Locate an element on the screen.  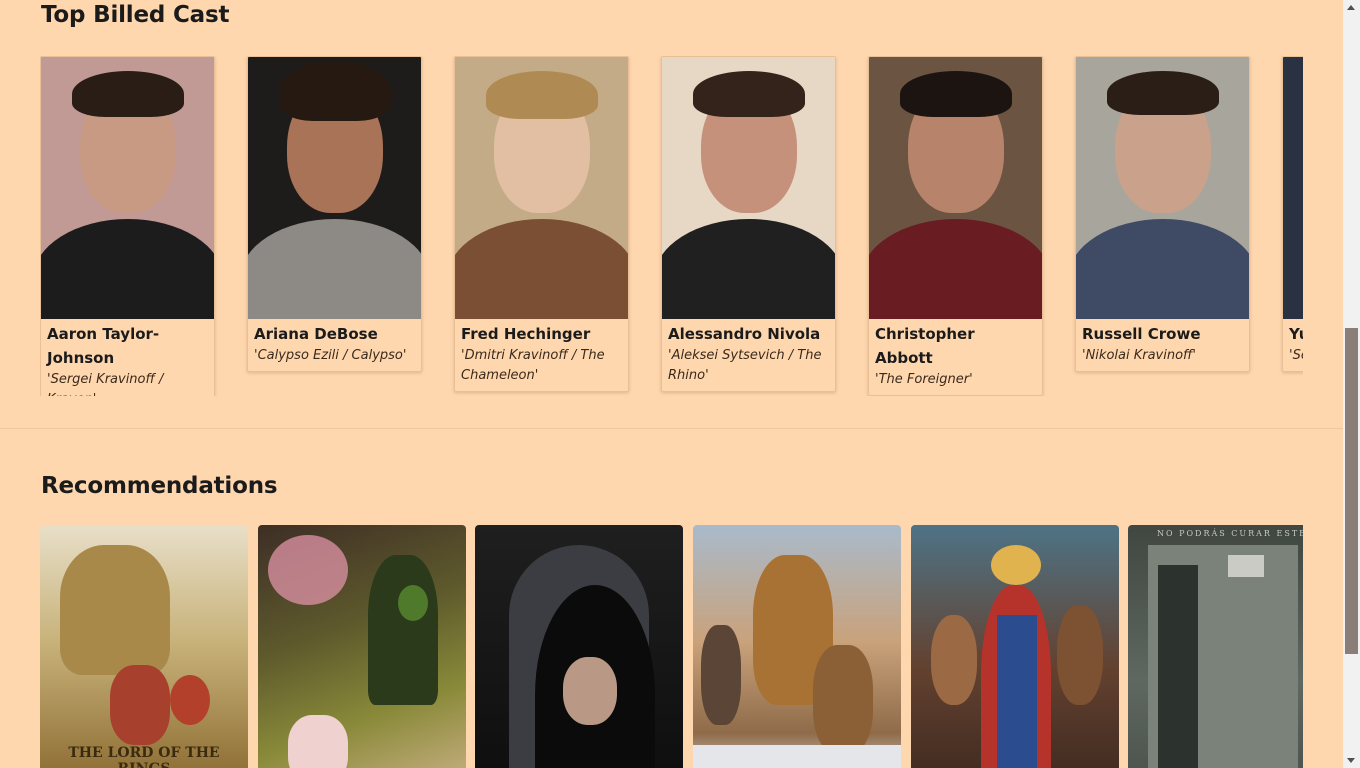
cast-name: Ariana DeBose is located at coordinates (334, 334).